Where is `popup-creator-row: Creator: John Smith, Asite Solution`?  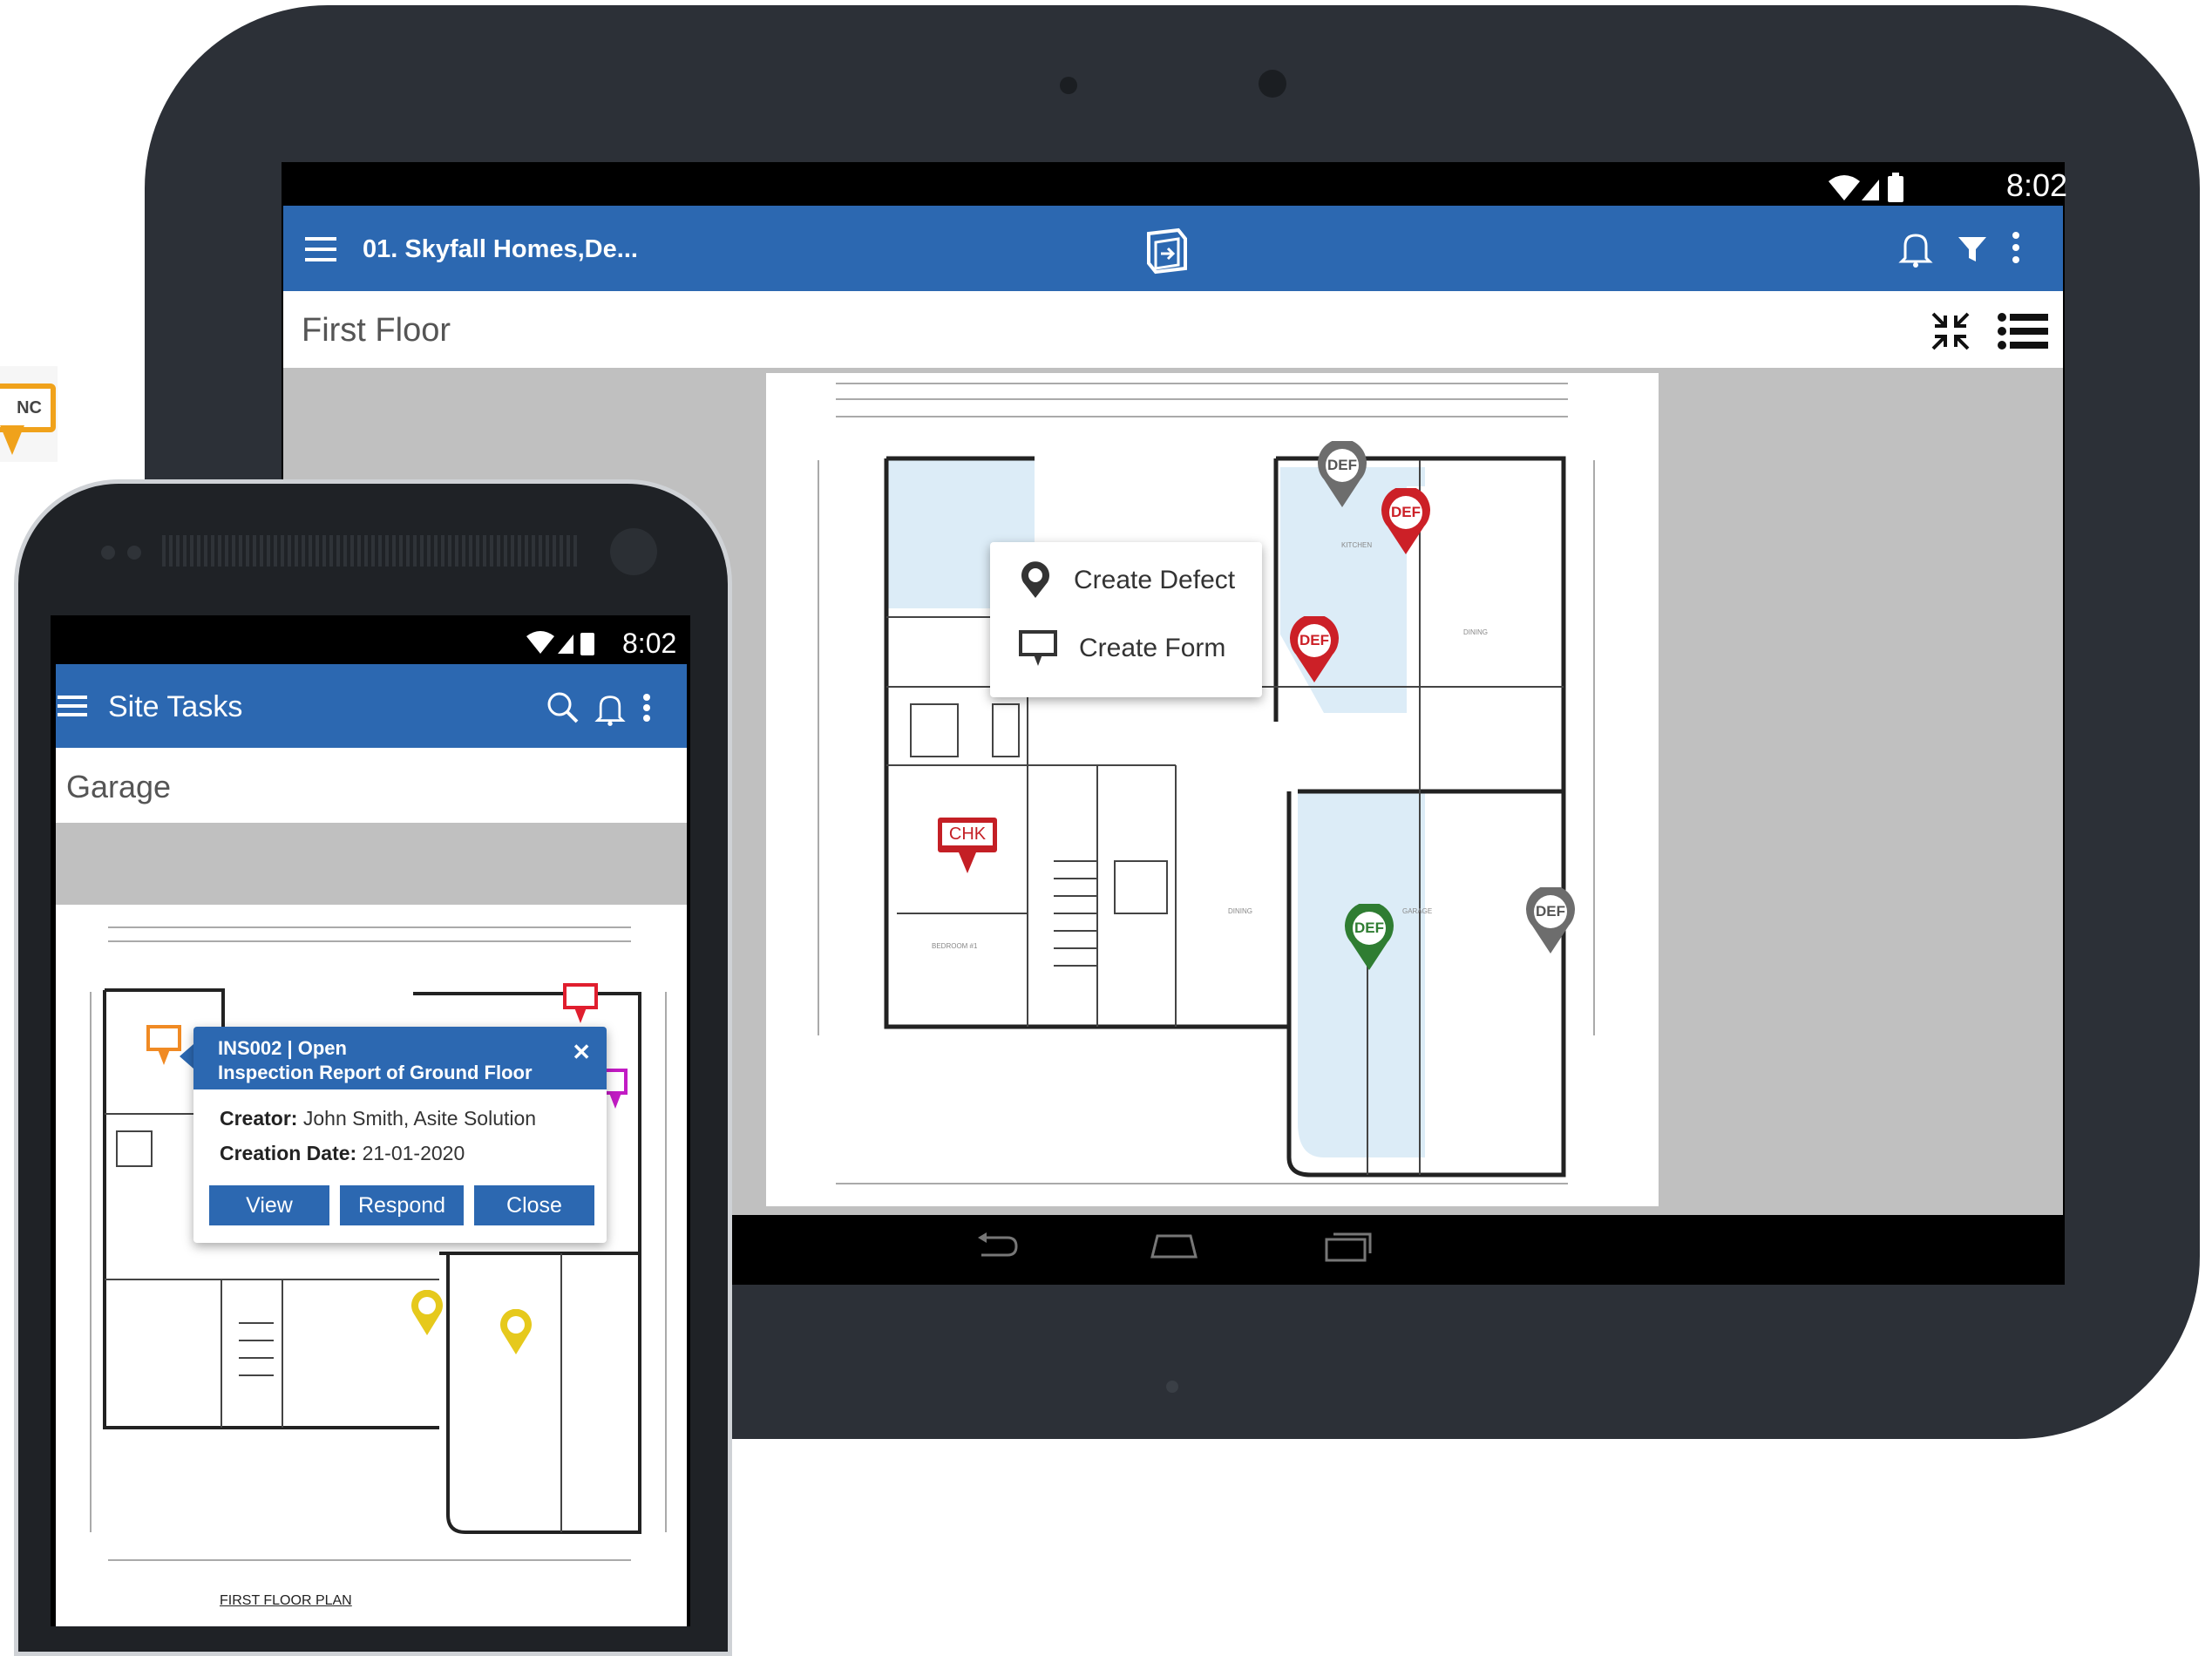 popup-creator-row: Creator: John Smith, Asite Solution is located at coordinates (378, 1118).